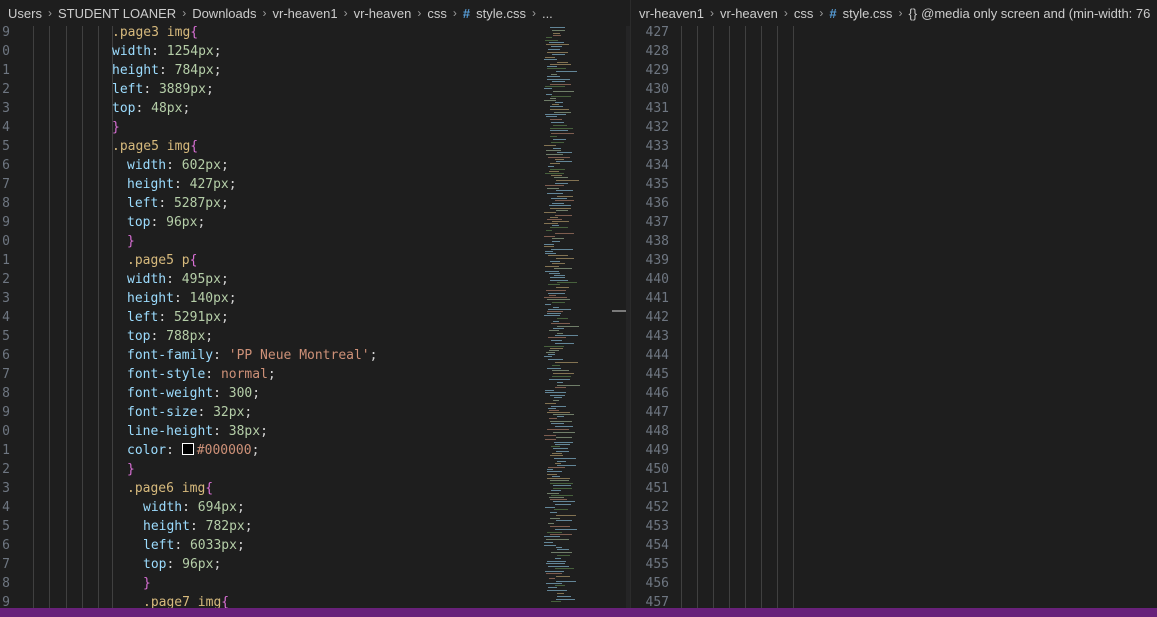 The width and height of the screenshot is (1157, 617). What do you see at coordinates (894, 260) in the screenshot?
I see `code-line: 439height: 190px;` at bounding box center [894, 260].